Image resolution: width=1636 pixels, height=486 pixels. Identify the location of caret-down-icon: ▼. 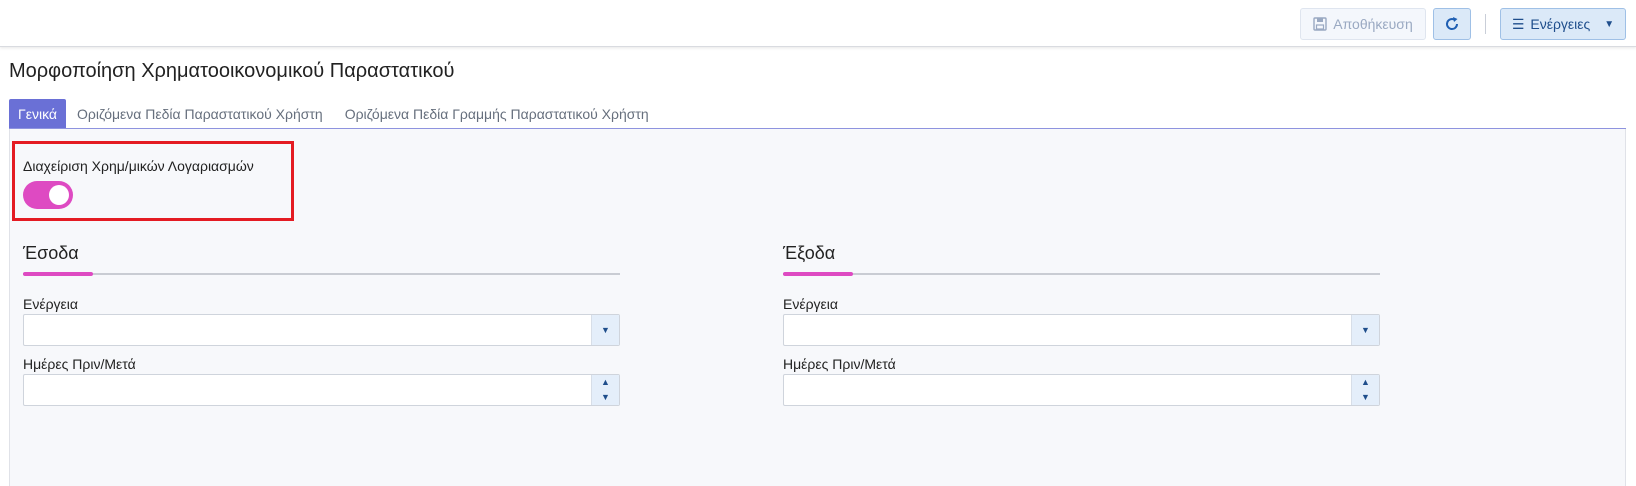
(1609, 24).